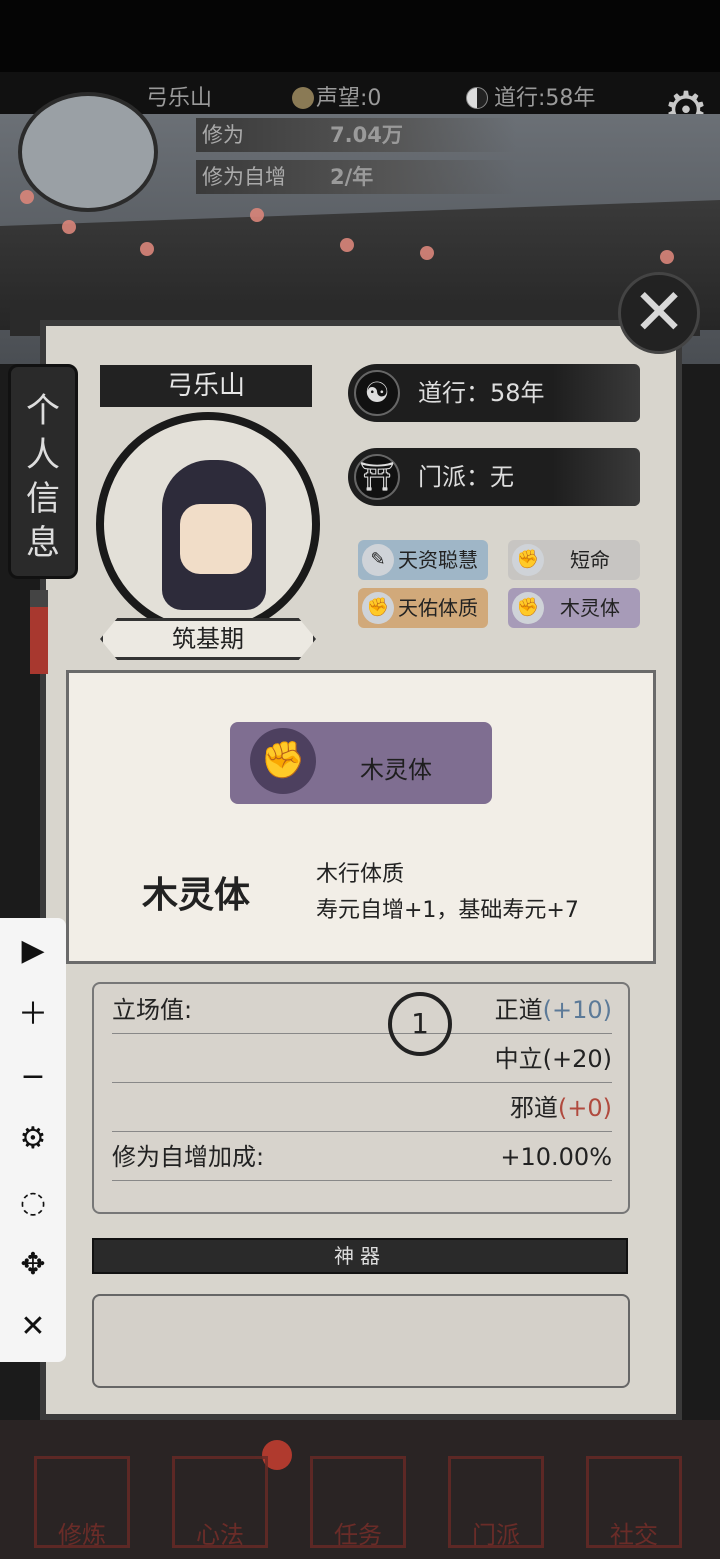 This screenshot has height=1559, width=720. I want to click on realm-badge: 筑基期, so click(208, 639).